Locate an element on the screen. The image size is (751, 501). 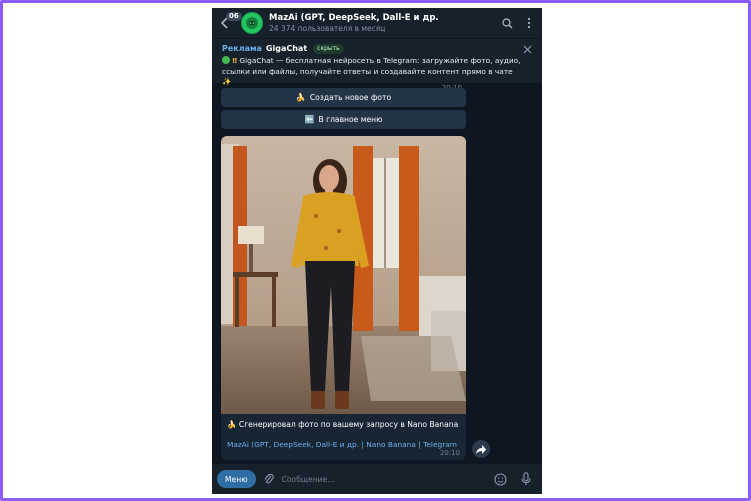
exclamation-icon: ‼ is located at coordinates (234, 60).